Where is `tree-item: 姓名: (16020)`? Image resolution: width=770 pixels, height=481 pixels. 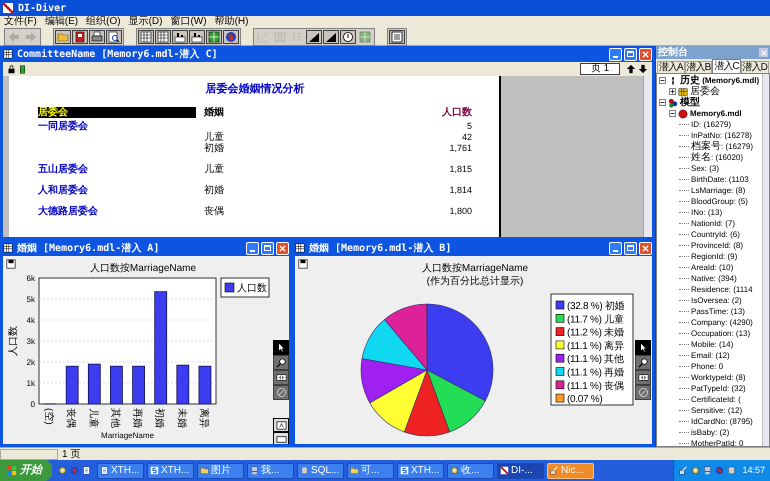 tree-item: 姓名: (16020) is located at coordinates (717, 157).